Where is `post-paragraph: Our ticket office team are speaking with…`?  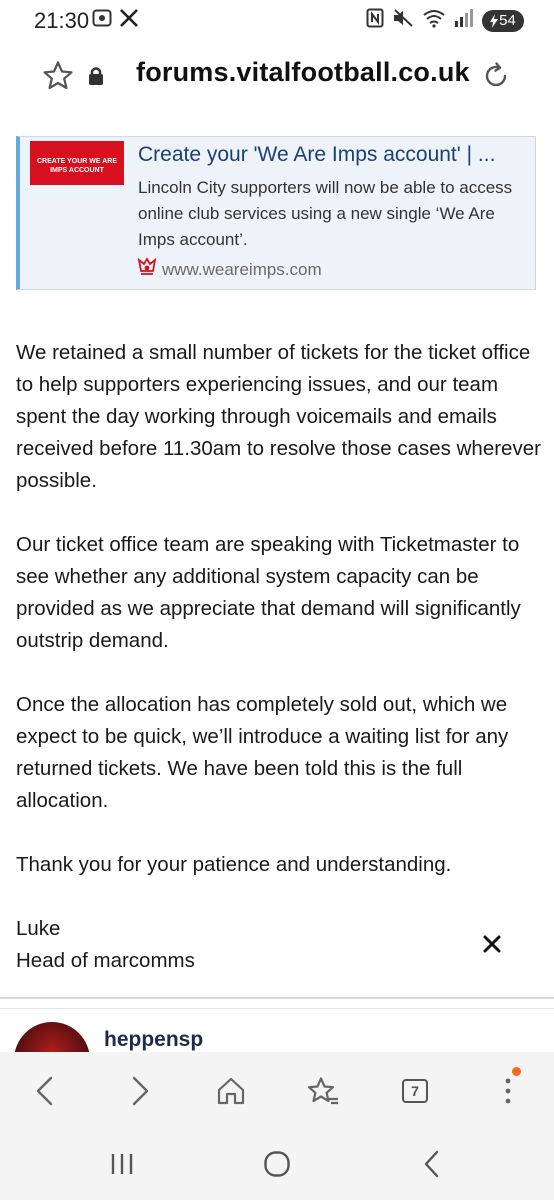
post-paragraph: Our ticket office team are speaking with… is located at coordinates (268, 592).